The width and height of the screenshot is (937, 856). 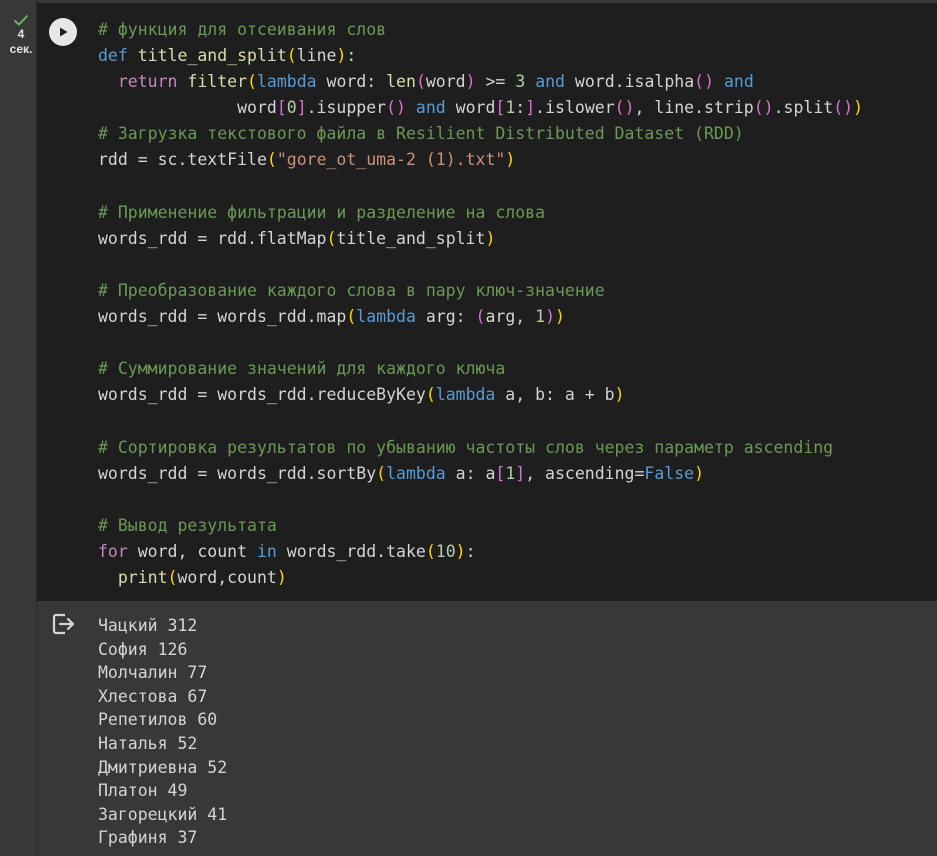 I want to click on code-line: def title_and_split(line):, so click(x=227, y=56).